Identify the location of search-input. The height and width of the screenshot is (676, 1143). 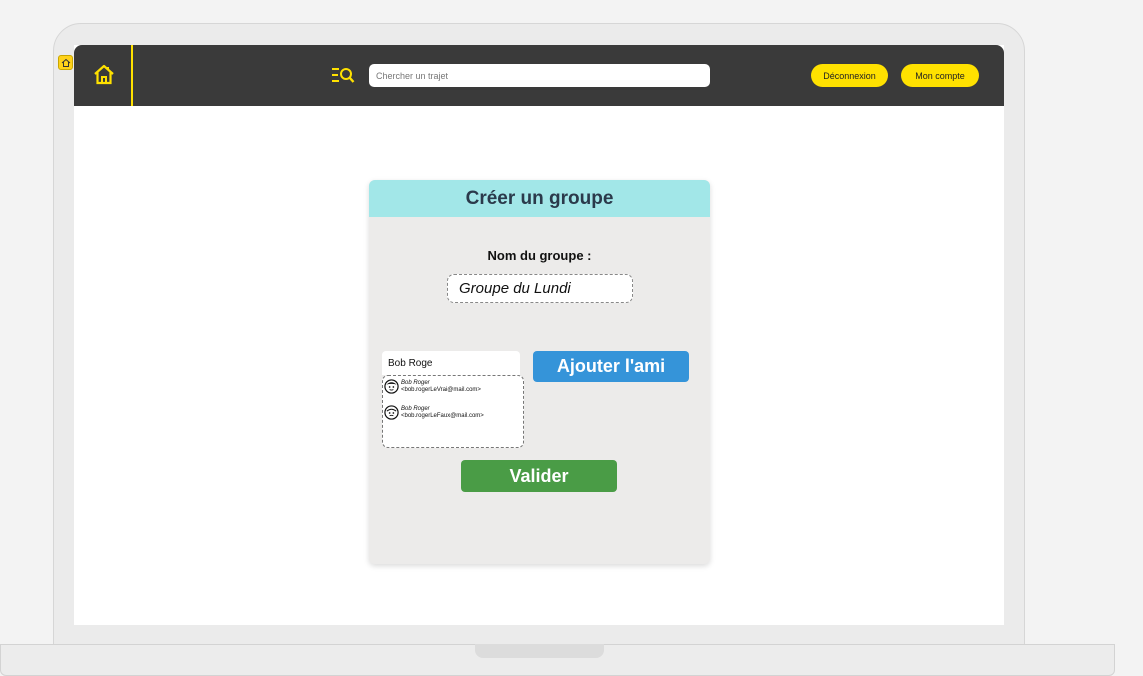
(539, 75).